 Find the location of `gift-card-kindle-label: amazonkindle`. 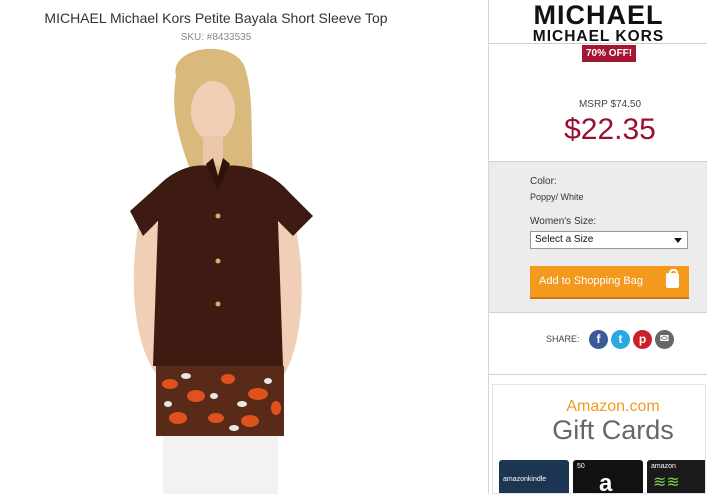

gift-card-kindle-label: amazonkindle is located at coordinates (525, 479).